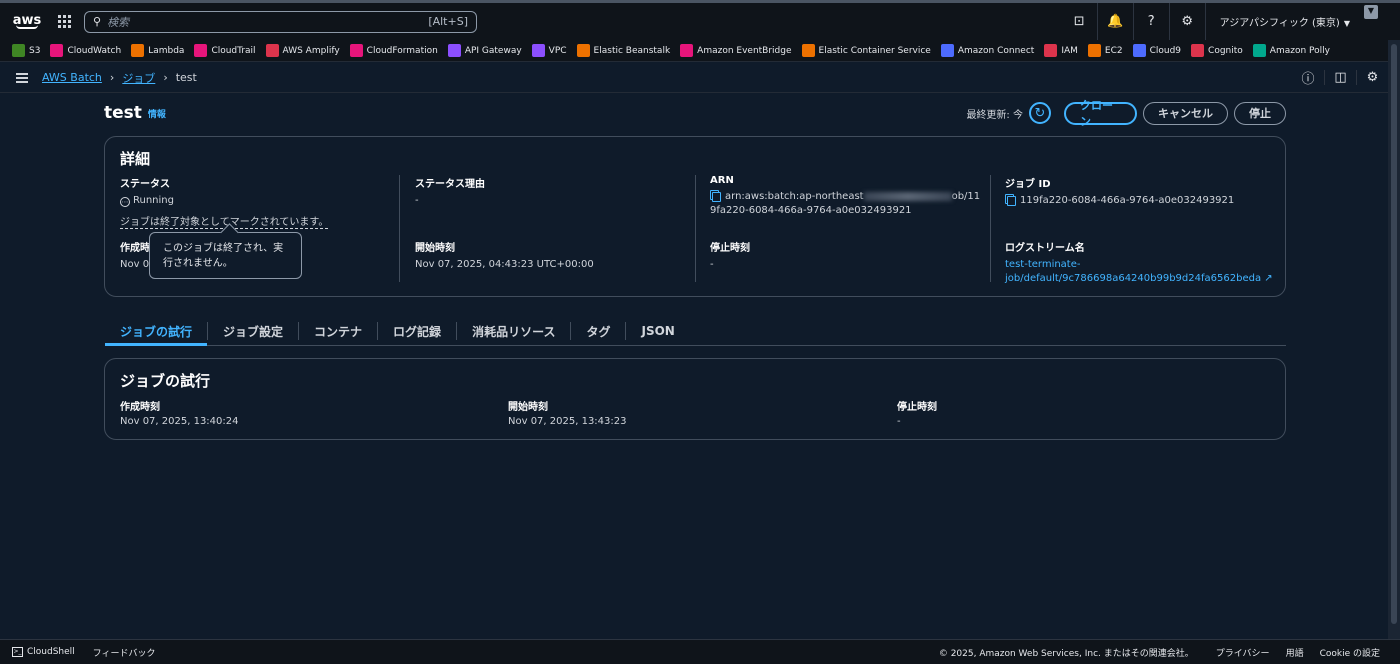  I want to click on favorite-label: IAM, so click(1069, 50).